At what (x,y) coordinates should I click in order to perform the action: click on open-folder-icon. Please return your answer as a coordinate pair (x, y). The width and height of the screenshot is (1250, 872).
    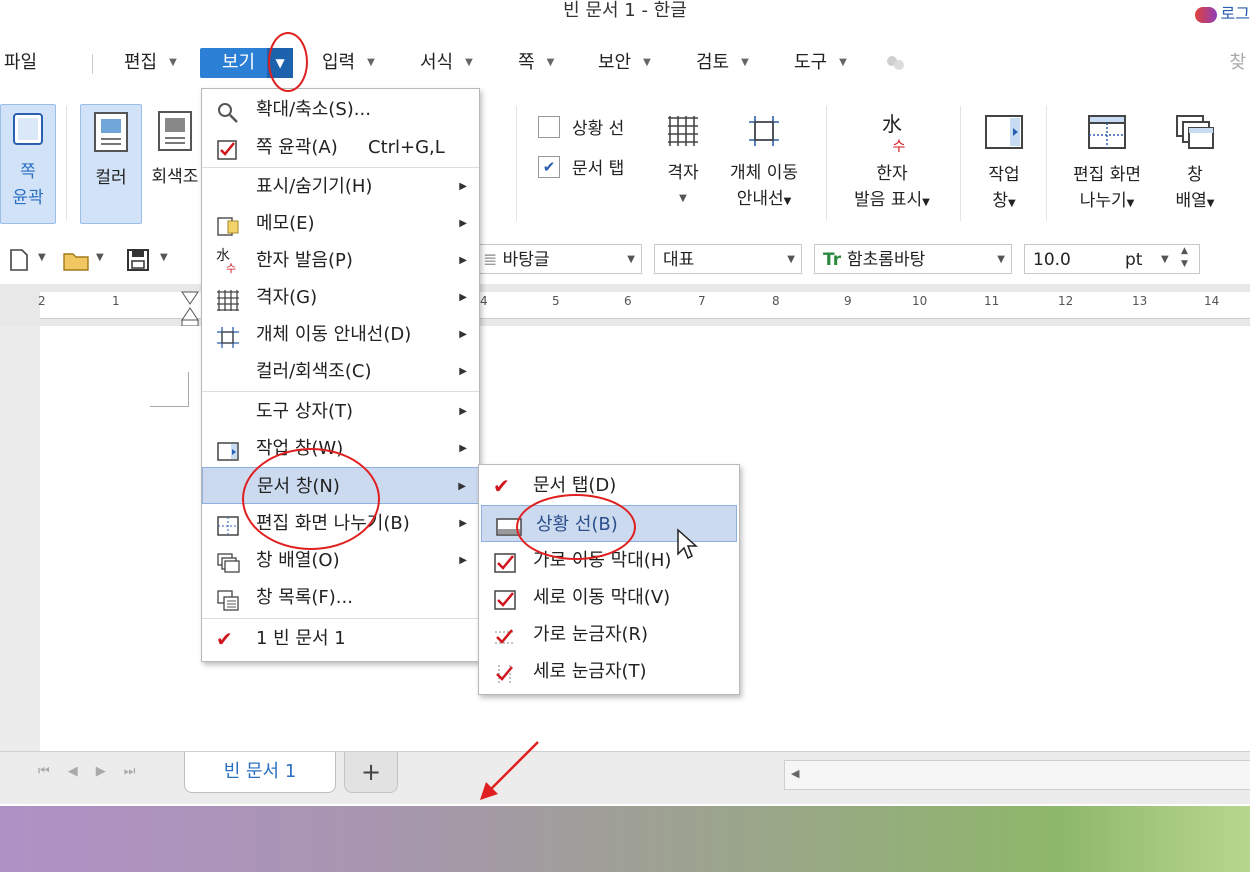
    Looking at the image, I should click on (76, 263).